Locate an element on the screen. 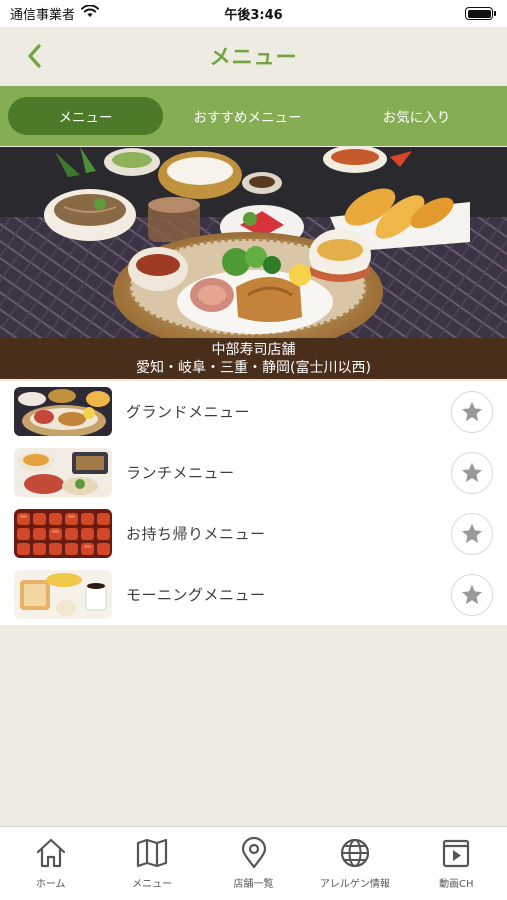 Image resolution: width=507 pixels, height=900 pixels. set-meal-photo is located at coordinates (63, 411).